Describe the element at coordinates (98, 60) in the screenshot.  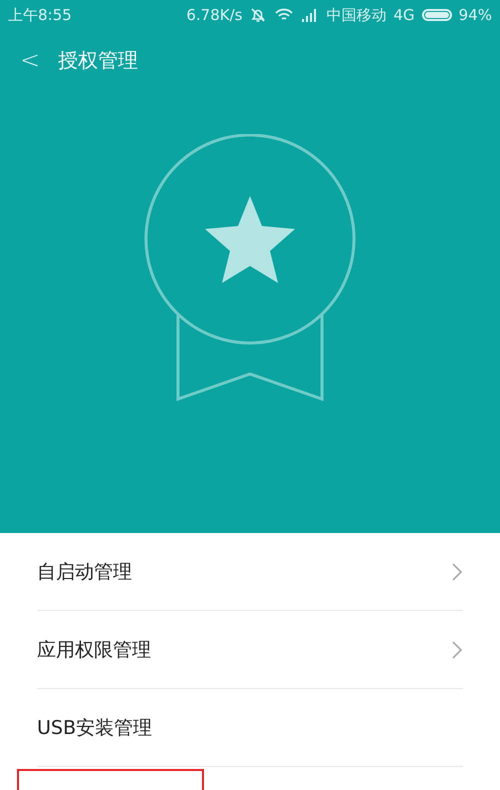
I see `page-title: 授权管理` at that location.